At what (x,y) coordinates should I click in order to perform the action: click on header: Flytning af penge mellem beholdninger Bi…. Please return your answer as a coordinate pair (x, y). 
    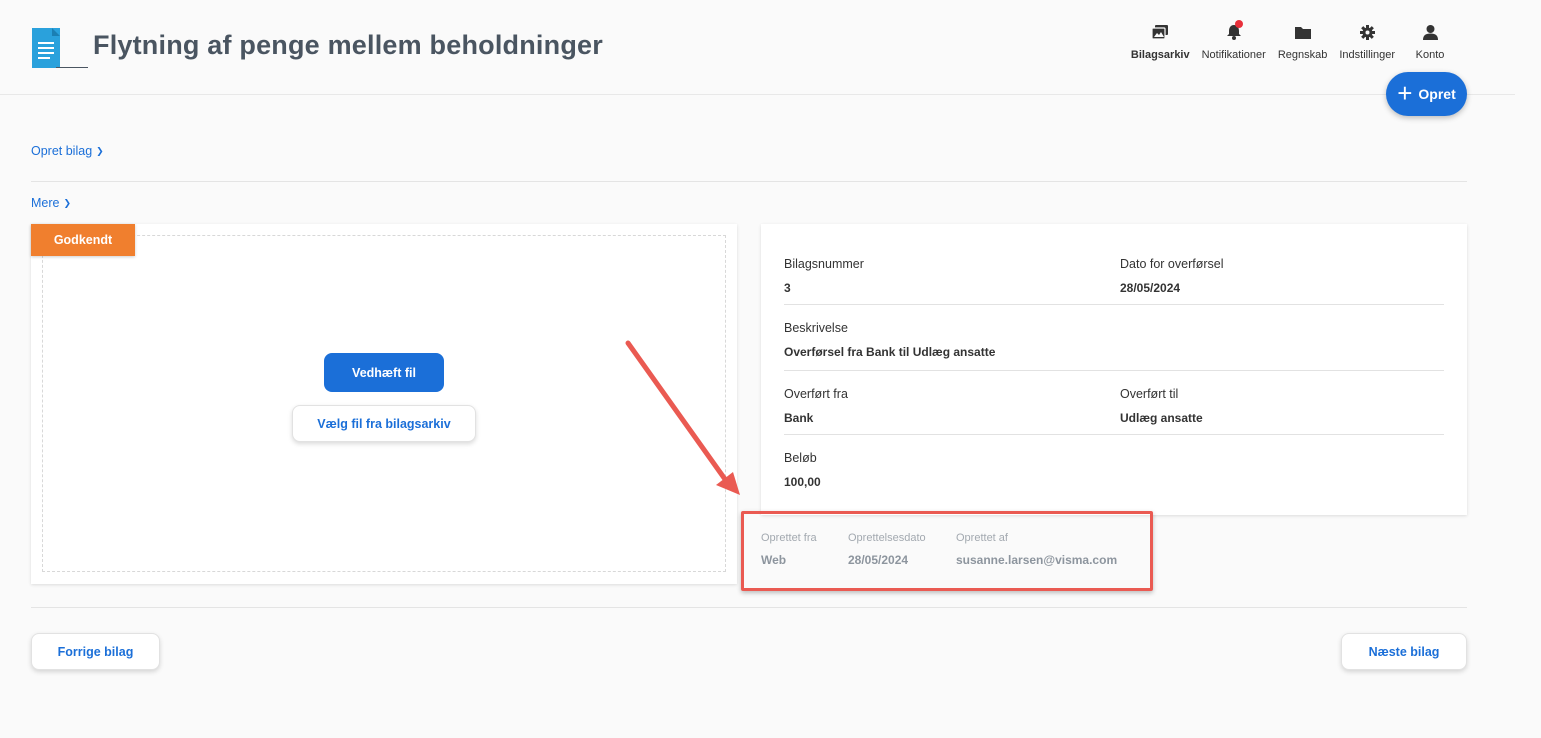
    Looking at the image, I should click on (757, 47).